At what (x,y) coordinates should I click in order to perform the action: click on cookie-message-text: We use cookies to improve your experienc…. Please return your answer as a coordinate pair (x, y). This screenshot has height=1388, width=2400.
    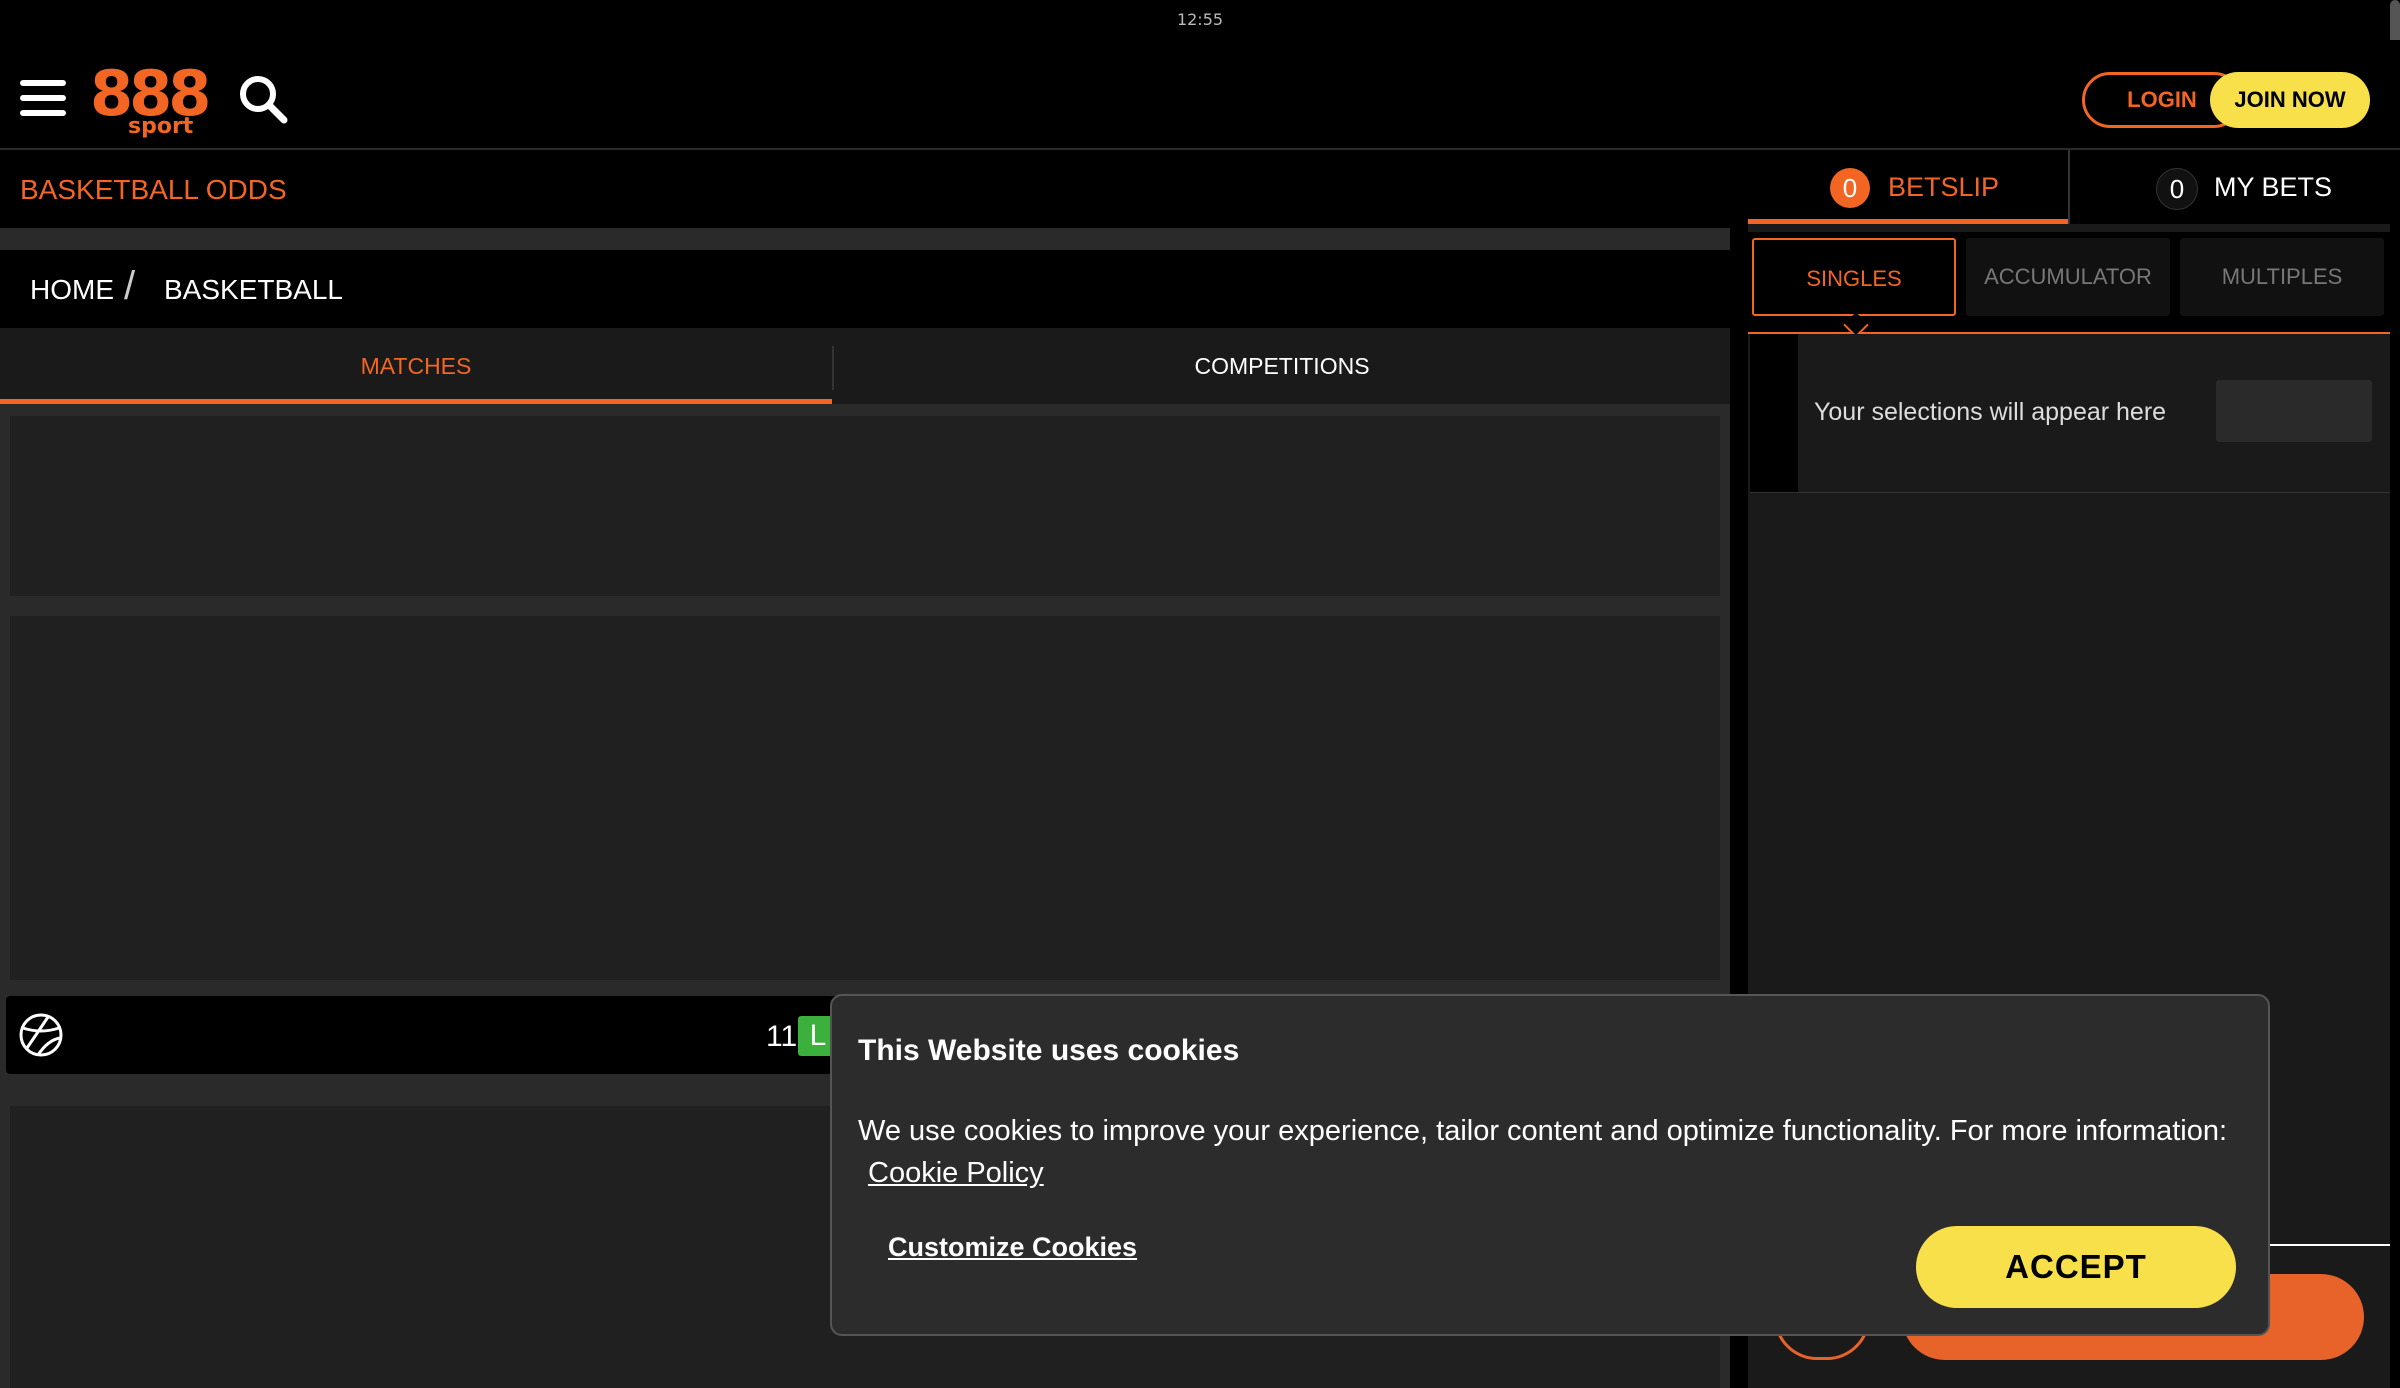
    Looking at the image, I should click on (1543, 1131).